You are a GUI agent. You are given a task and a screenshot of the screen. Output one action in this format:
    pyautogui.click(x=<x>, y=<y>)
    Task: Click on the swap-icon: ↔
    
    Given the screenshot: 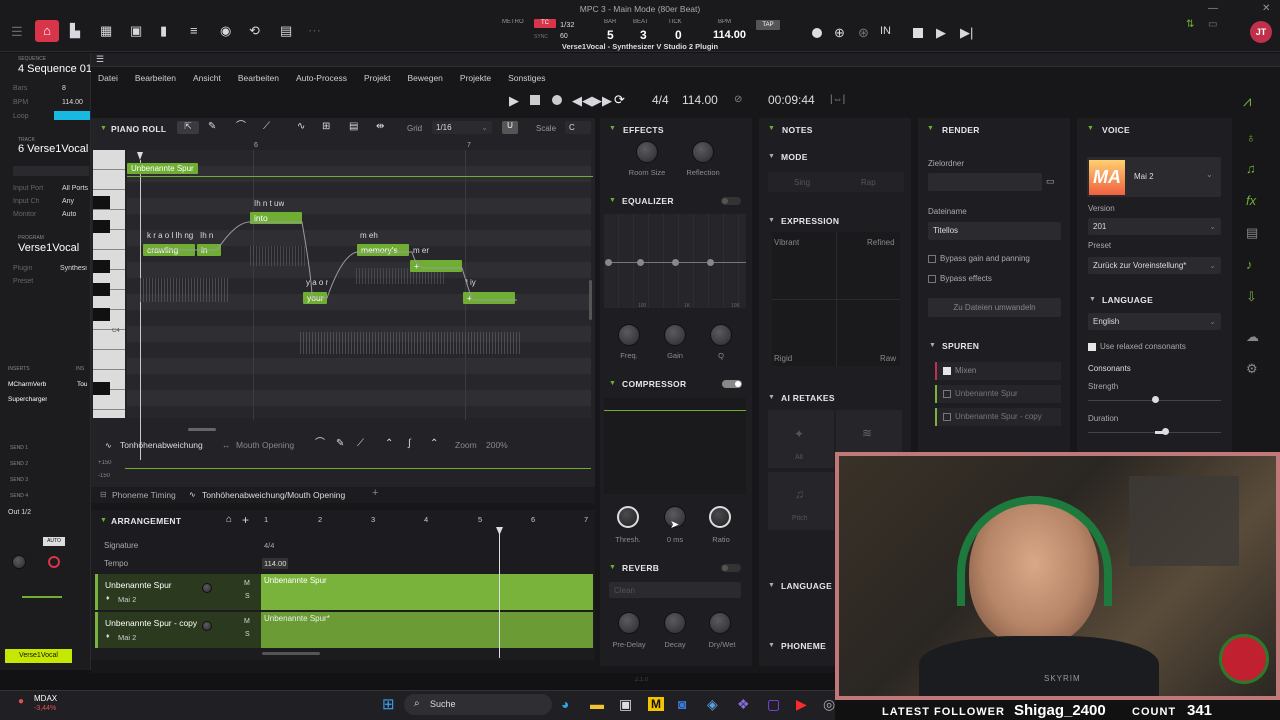 What is the action you would take?
    pyautogui.click(x=226, y=445)
    